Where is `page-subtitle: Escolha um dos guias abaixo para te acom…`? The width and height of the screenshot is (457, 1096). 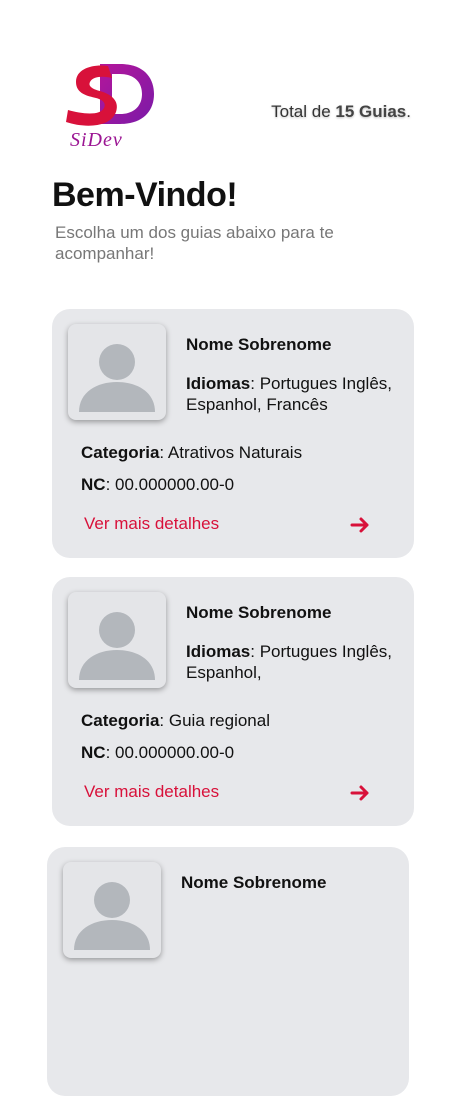 page-subtitle: Escolha um dos guias abaixo para te acom… is located at coordinates (194, 243).